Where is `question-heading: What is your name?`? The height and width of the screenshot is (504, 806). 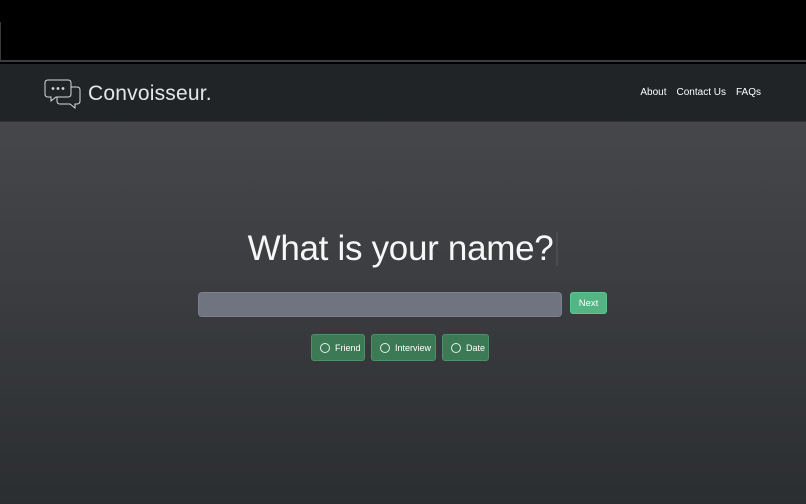
question-heading: What is your name? is located at coordinates (400, 248).